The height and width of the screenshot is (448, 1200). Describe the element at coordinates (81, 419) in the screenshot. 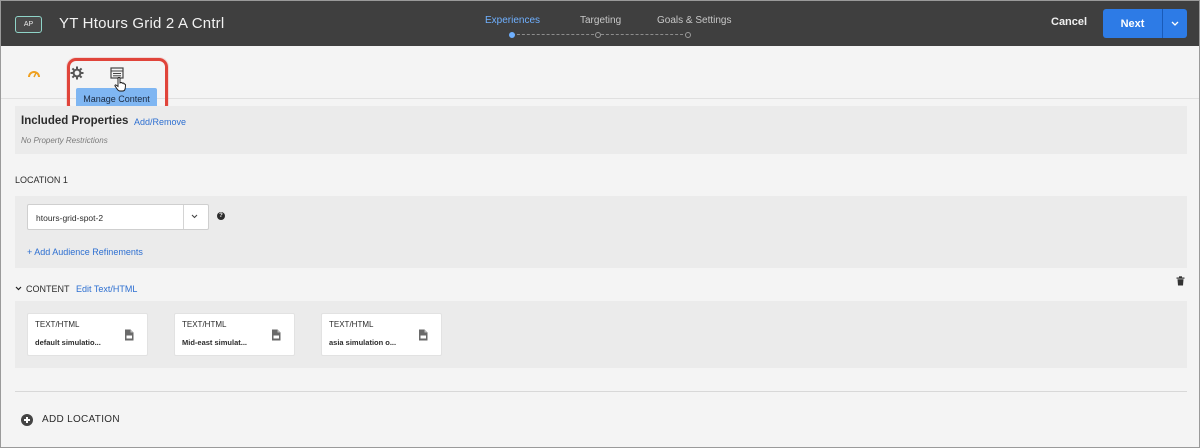

I see `add-location-label: ADD LOCATION` at that location.